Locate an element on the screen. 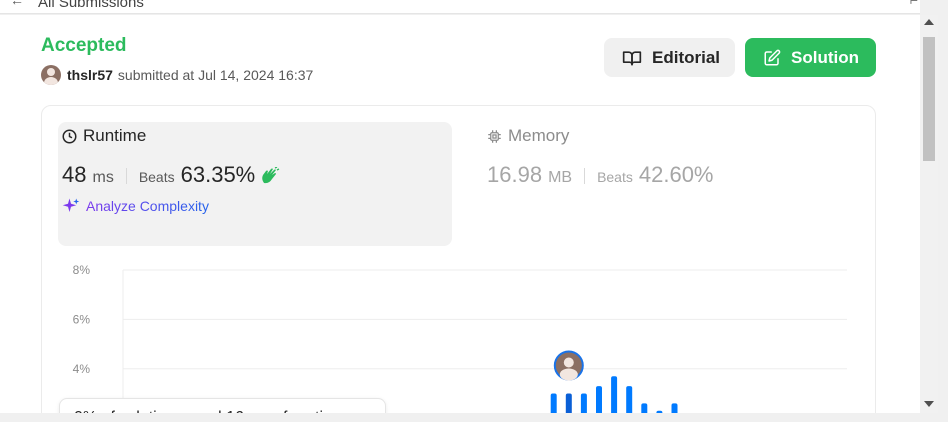 This screenshot has height=422, width=948. sparkle-icon is located at coordinates (71, 205).